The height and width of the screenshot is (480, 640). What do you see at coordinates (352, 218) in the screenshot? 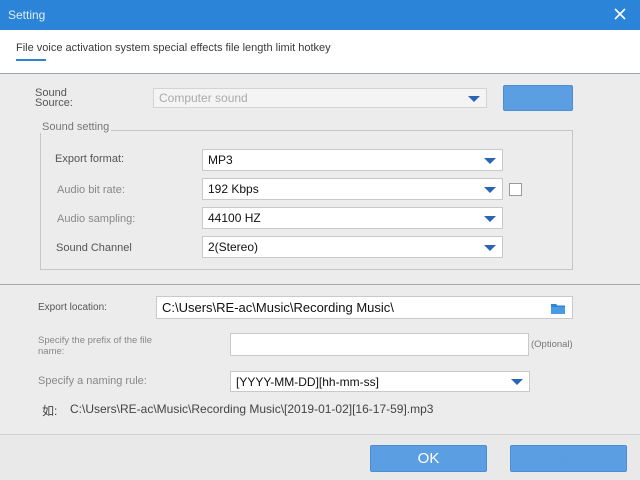
I see `audio-sampling-select: 44100 HZ` at bounding box center [352, 218].